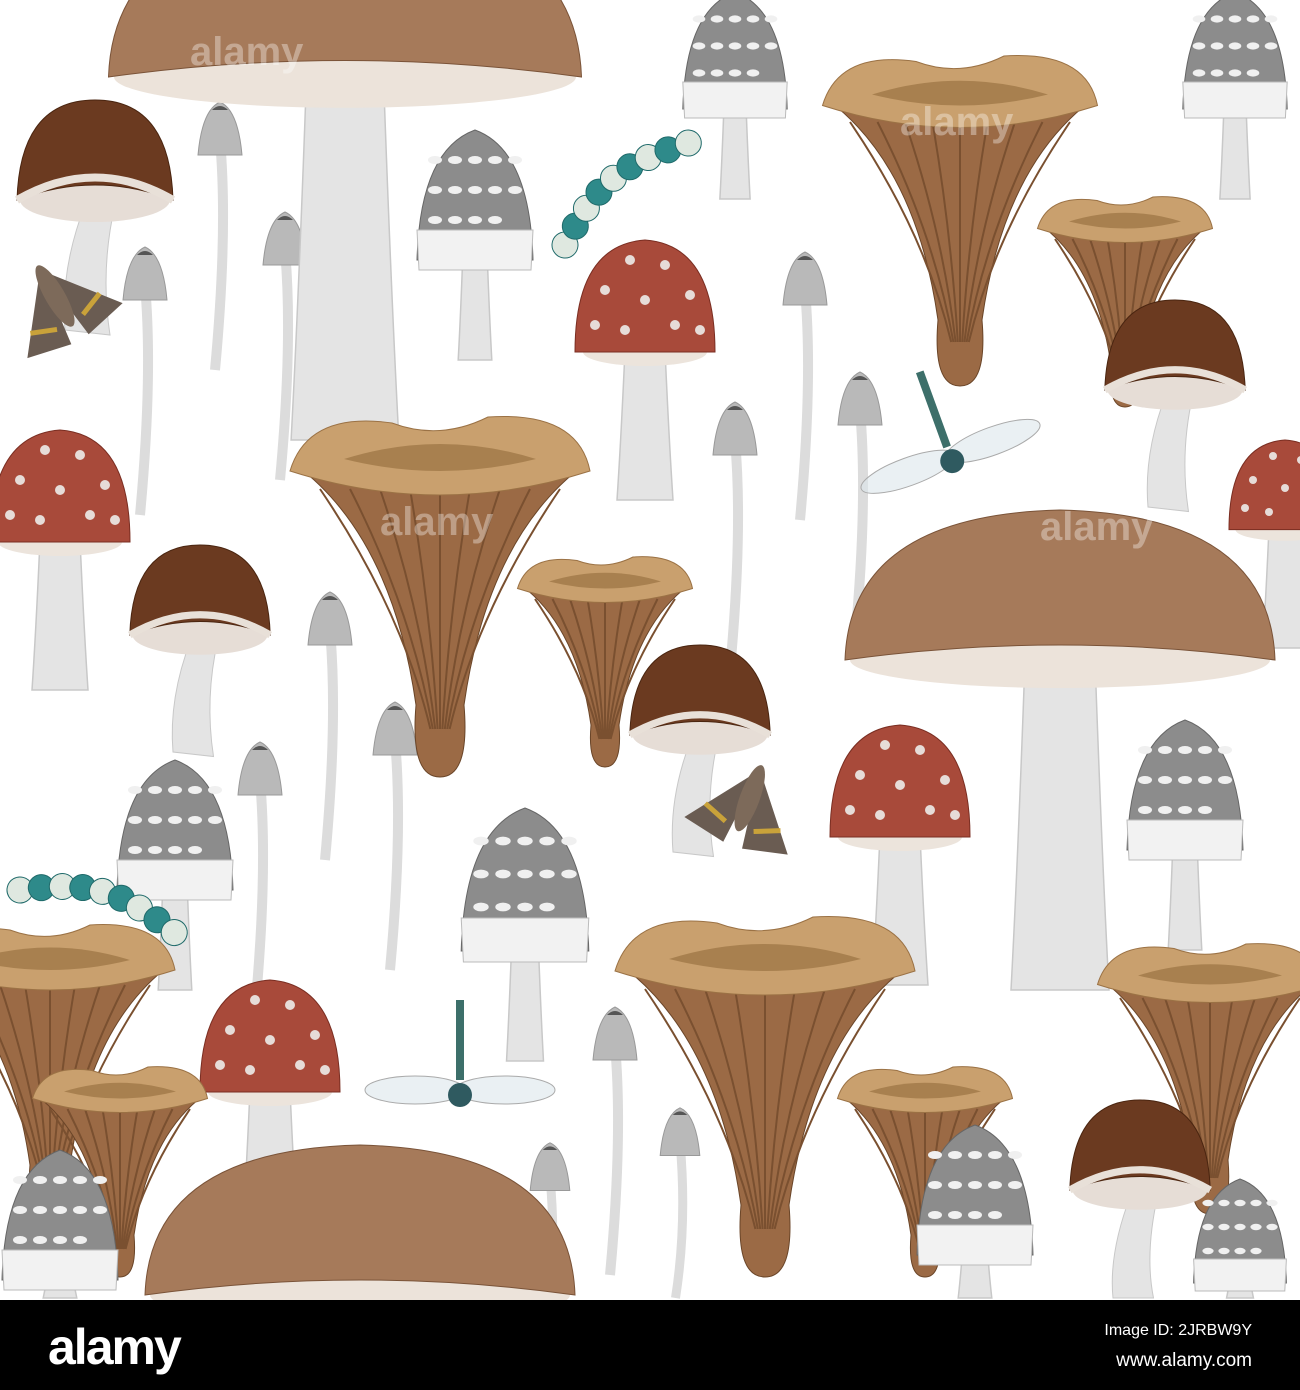 Image resolution: width=1300 pixels, height=1390 pixels. Describe the element at coordinates (115, 1347) in the screenshot. I see `alamy-logo: alamy` at that location.